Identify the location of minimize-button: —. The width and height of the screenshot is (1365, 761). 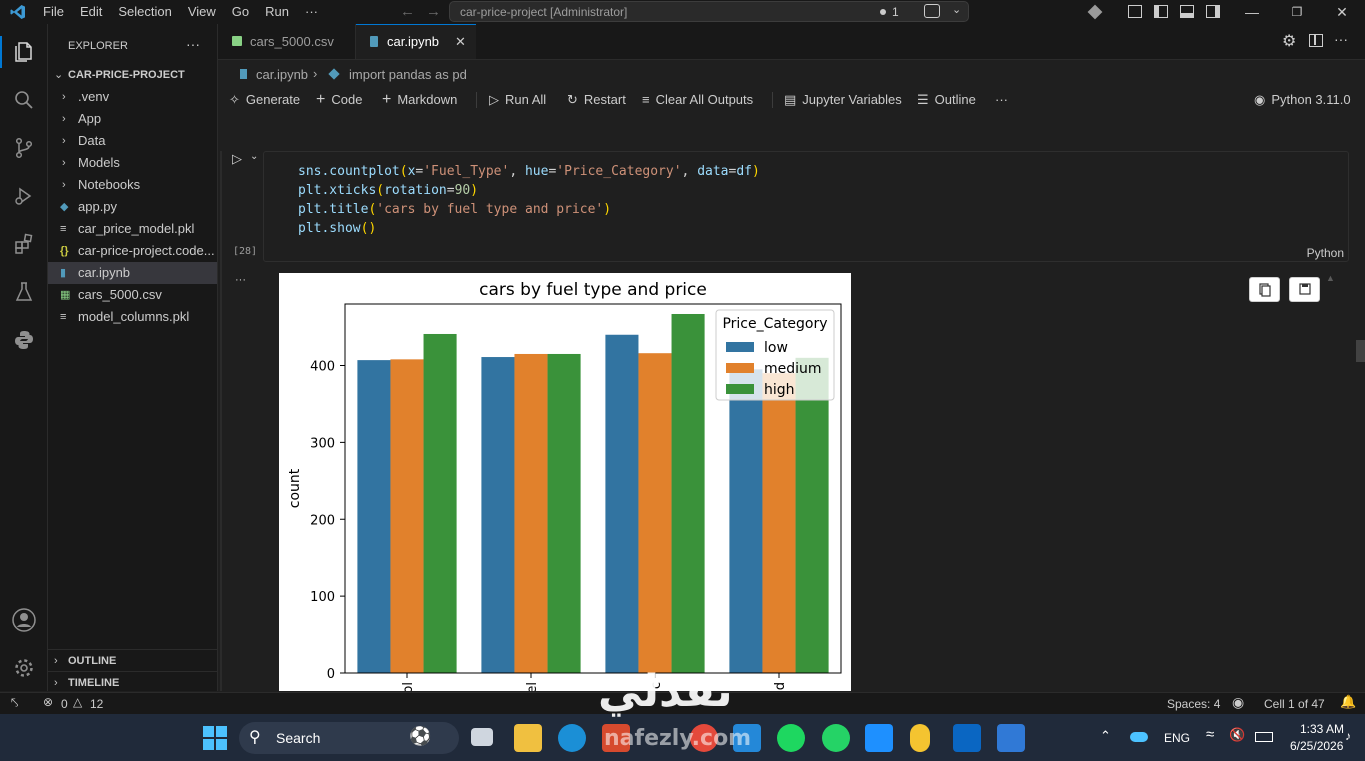
(1252, 12).